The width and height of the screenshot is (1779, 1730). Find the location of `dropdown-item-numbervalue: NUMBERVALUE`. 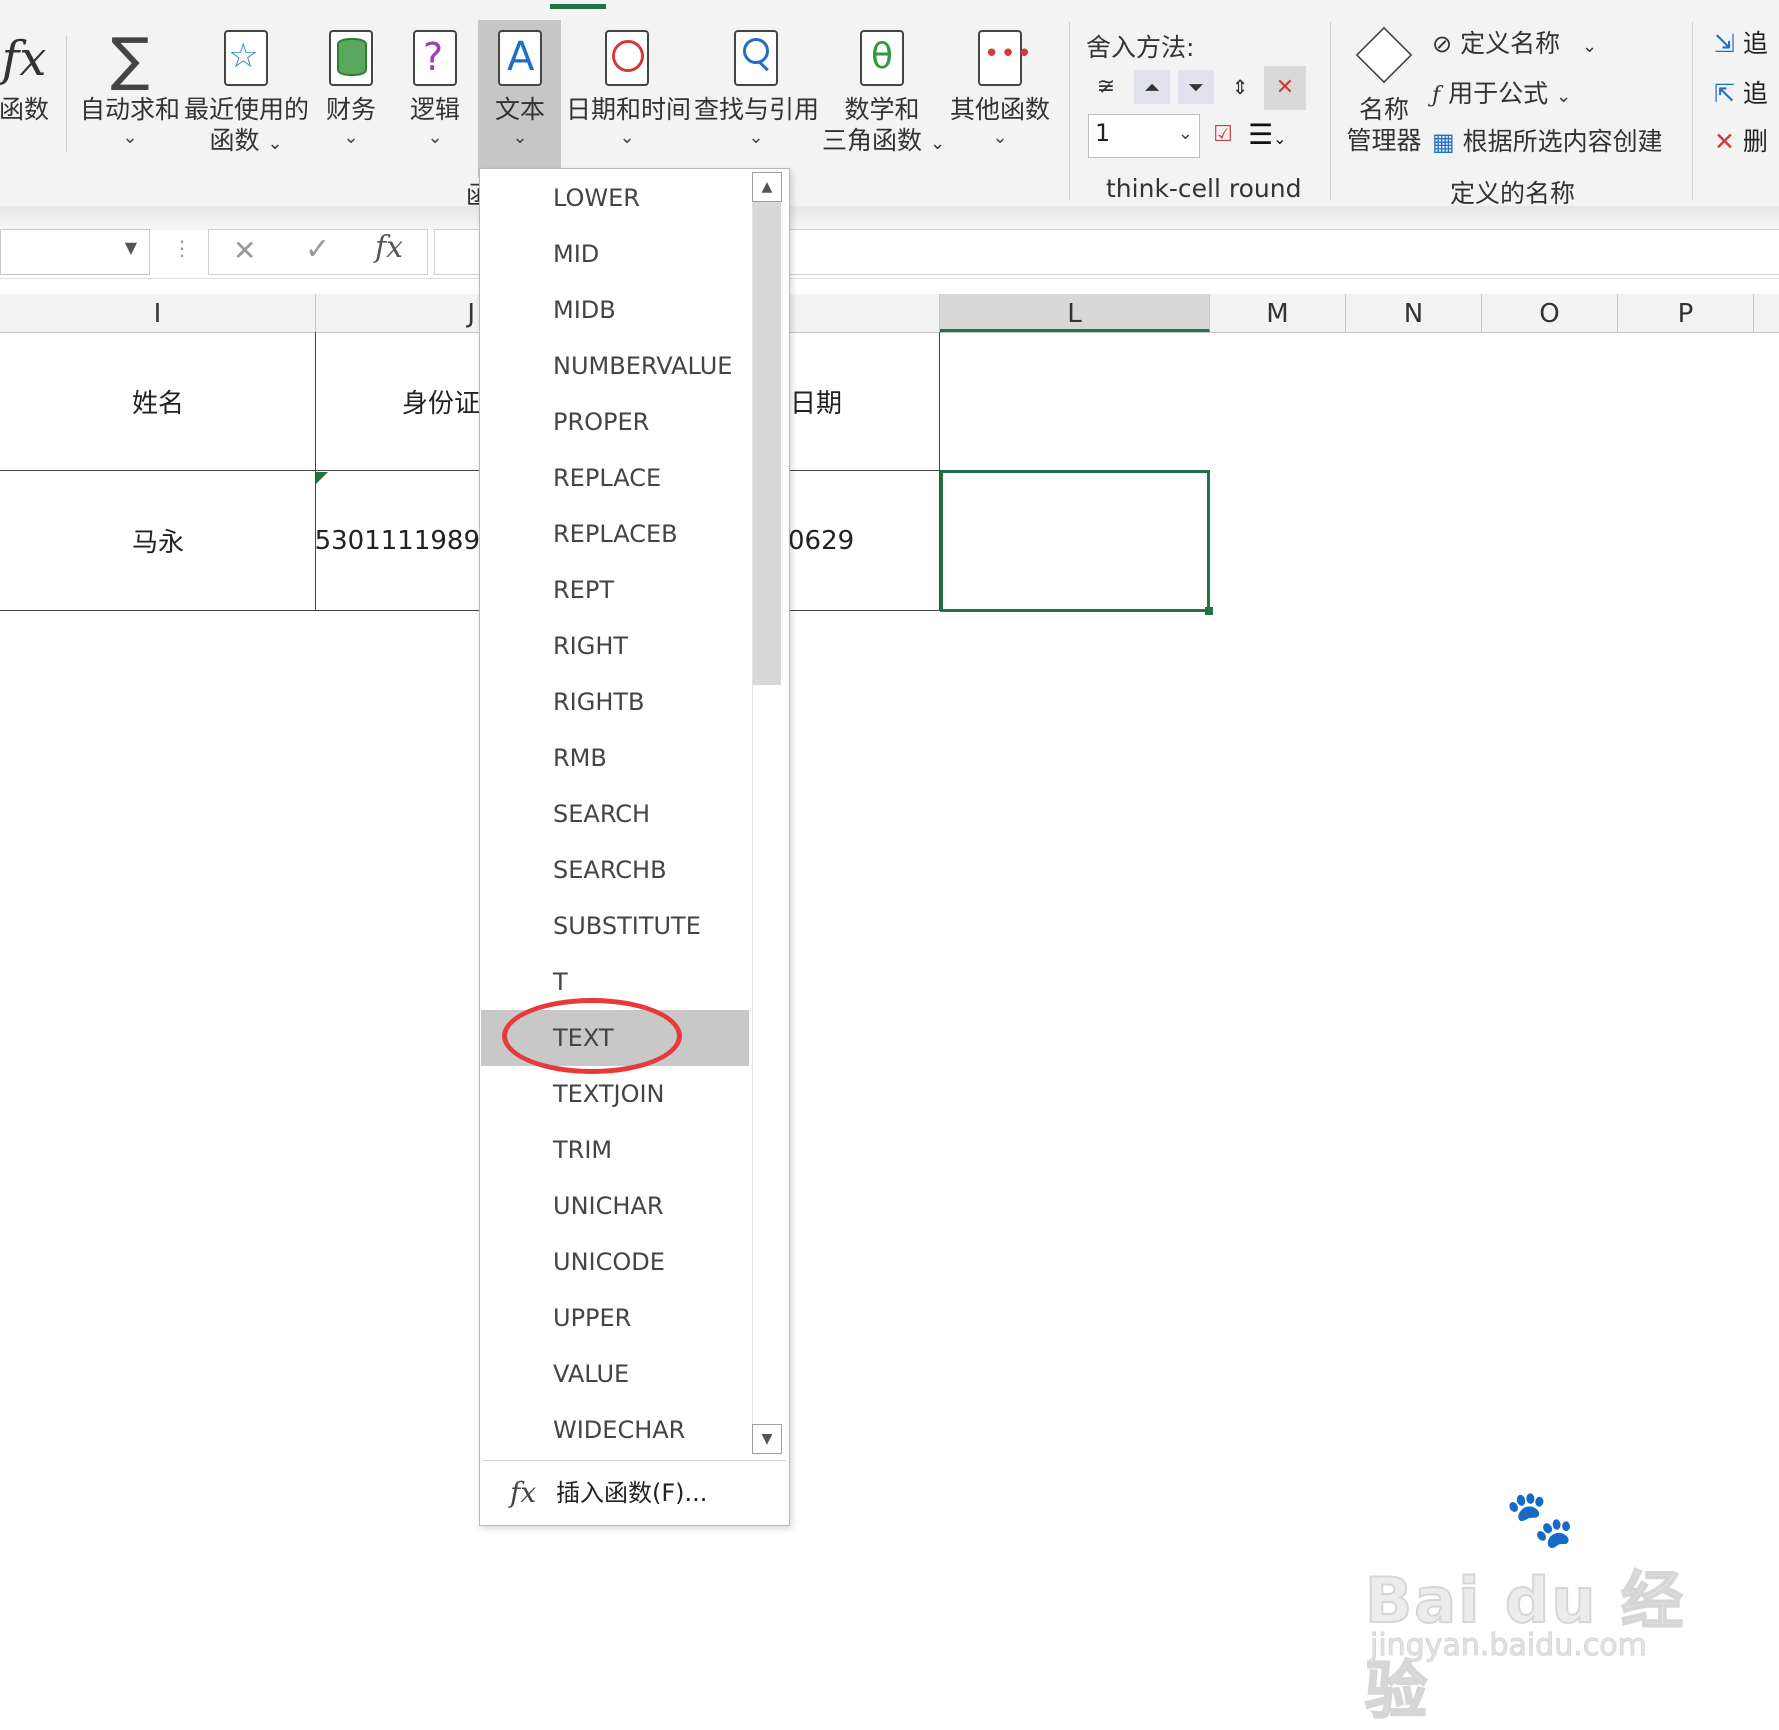

dropdown-item-numbervalue: NUMBERVALUE is located at coordinates (615, 366).